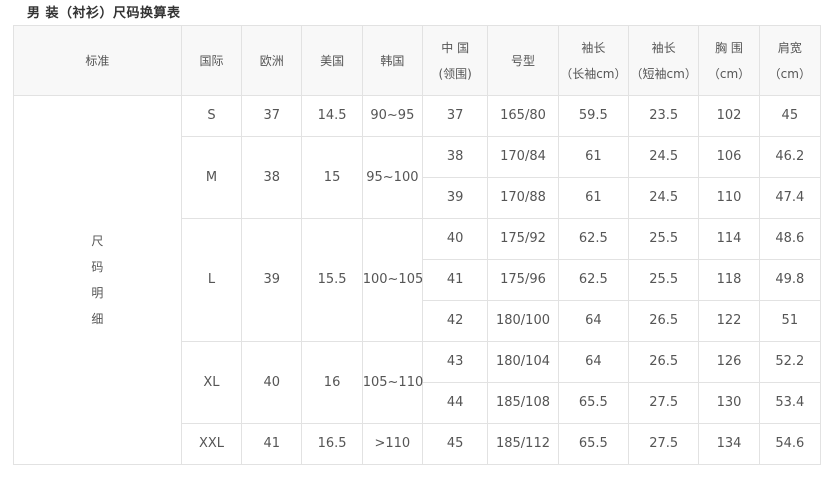 The width and height of the screenshot is (835, 484). What do you see at coordinates (790, 239) in the screenshot?
I see `shoulder-cell: 48.6` at bounding box center [790, 239].